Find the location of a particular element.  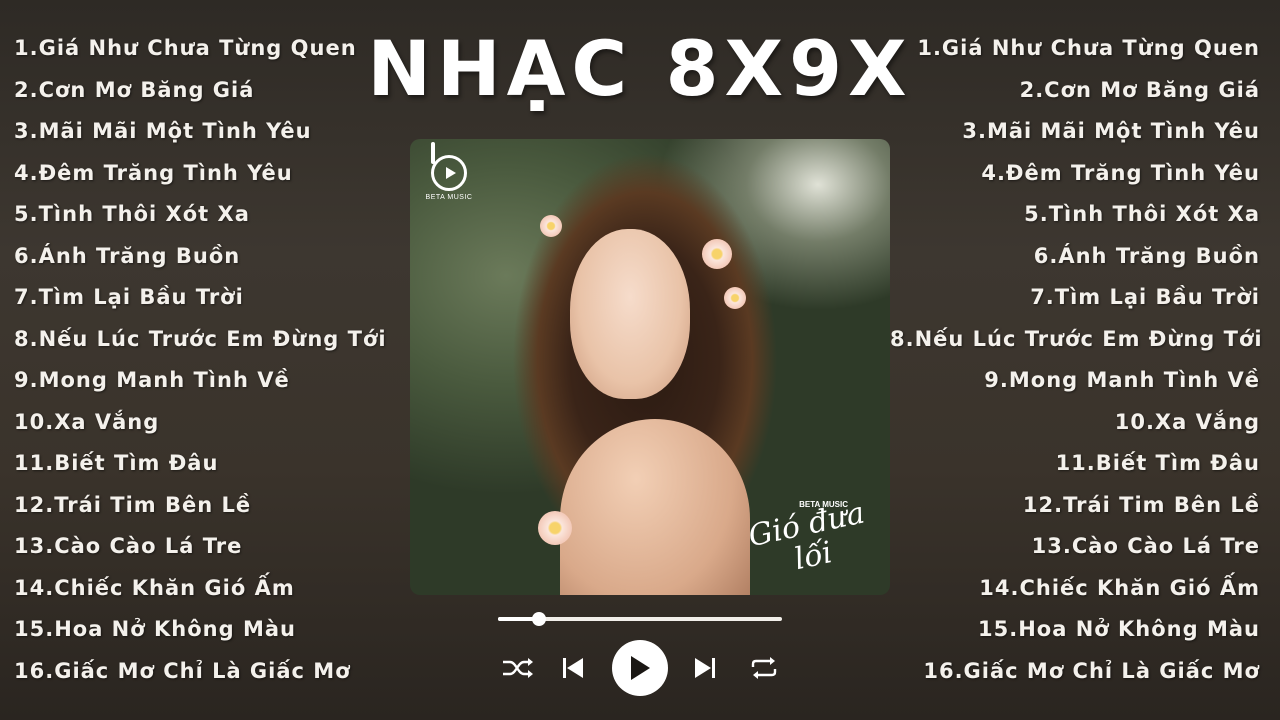

progress-knob is located at coordinates (539, 619).